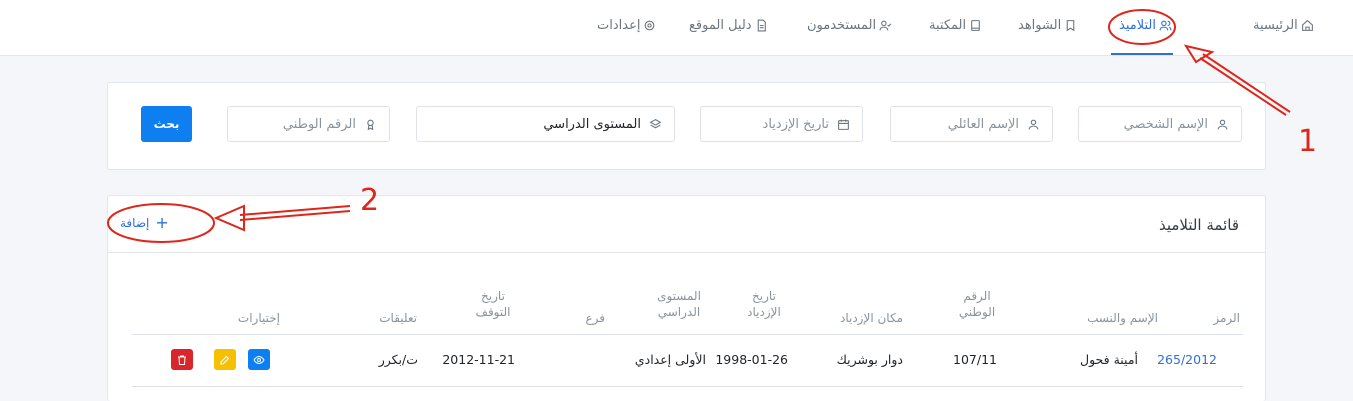 Image resolution: width=1353 pixels, height=401 pixels. Describe the element at coordinates (948, 25) in the screenshot. I see `nav-label: المكتبة` at that location.